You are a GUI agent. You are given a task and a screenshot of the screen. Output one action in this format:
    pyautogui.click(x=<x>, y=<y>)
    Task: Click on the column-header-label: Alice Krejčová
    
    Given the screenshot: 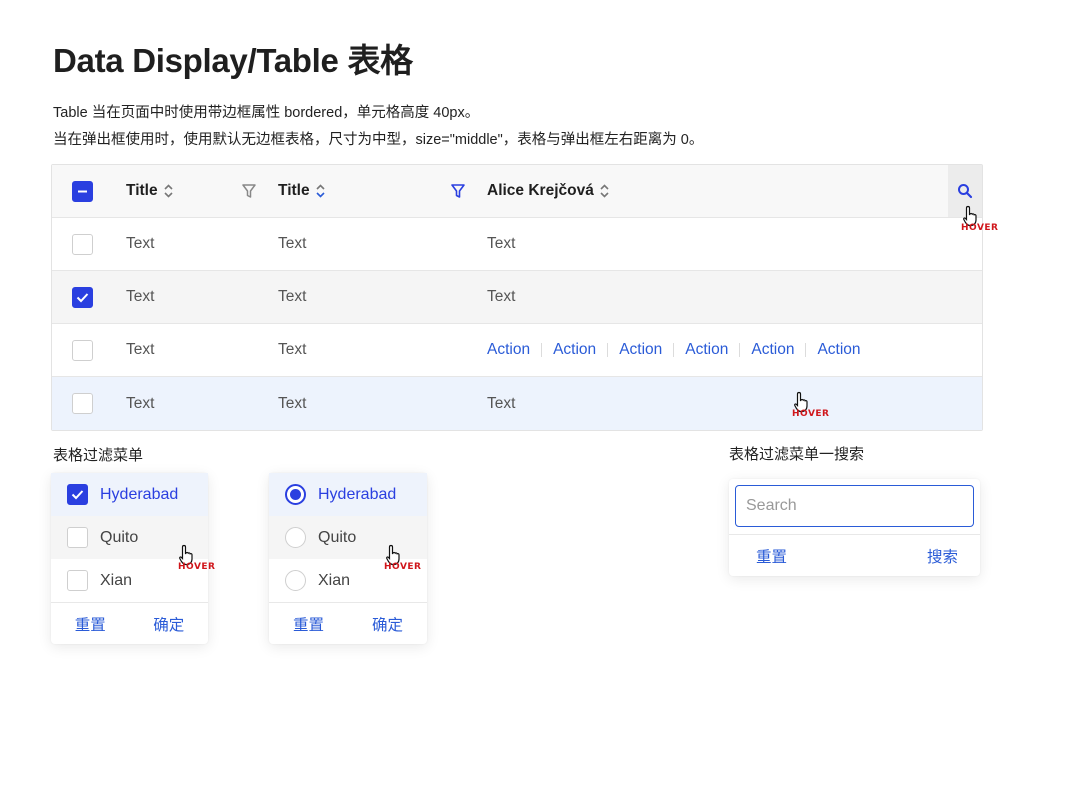 What is the action you would take?
    pyautogui.click(x=540, y=190)
    